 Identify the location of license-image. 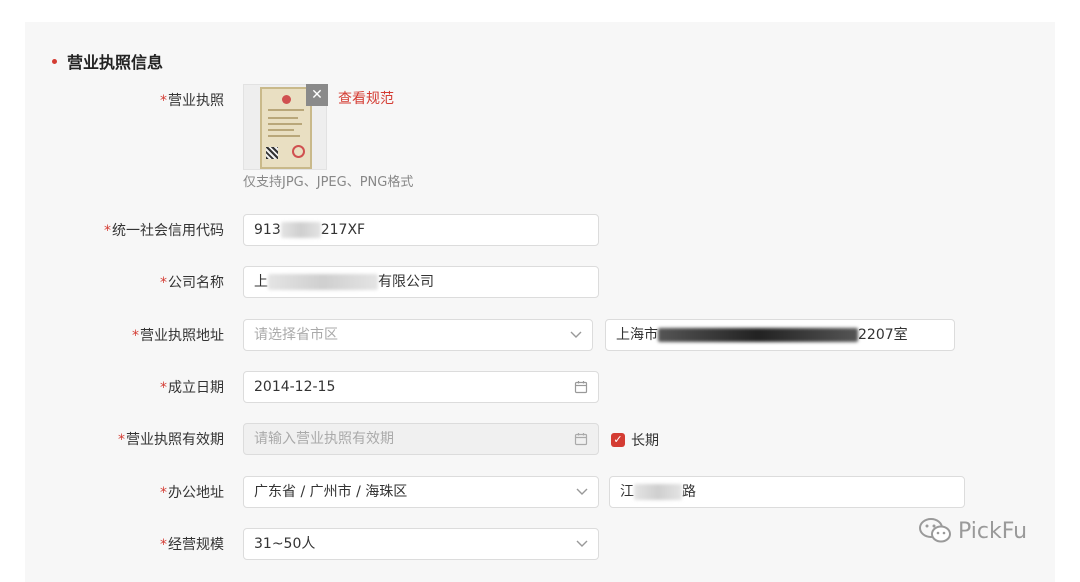
(286, 128).